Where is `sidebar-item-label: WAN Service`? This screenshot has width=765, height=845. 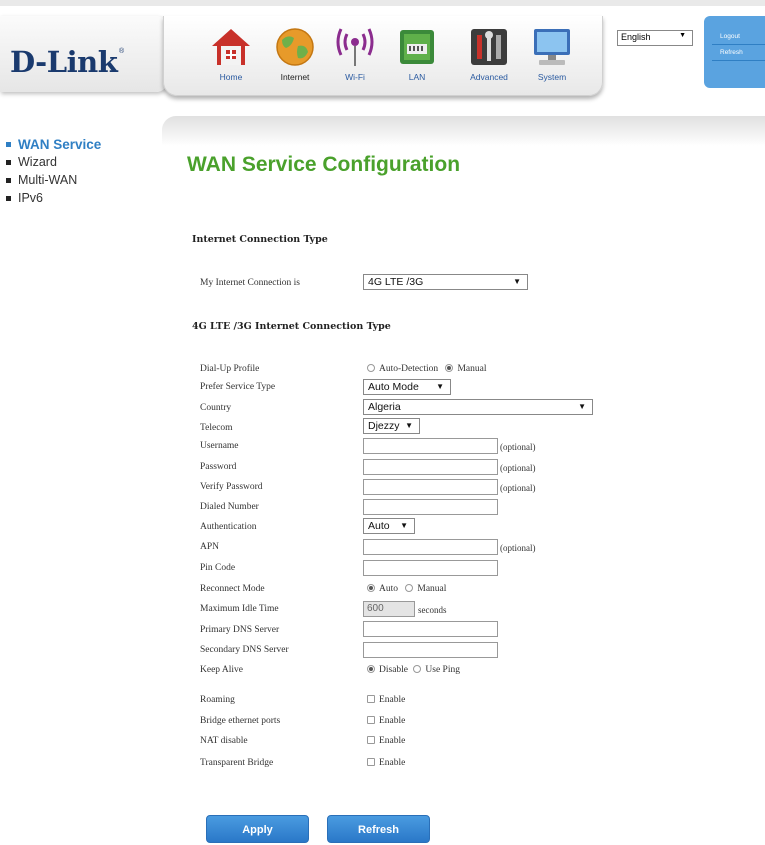 sidebar-item-label: WAN Service is located at coordinates (60, 144).